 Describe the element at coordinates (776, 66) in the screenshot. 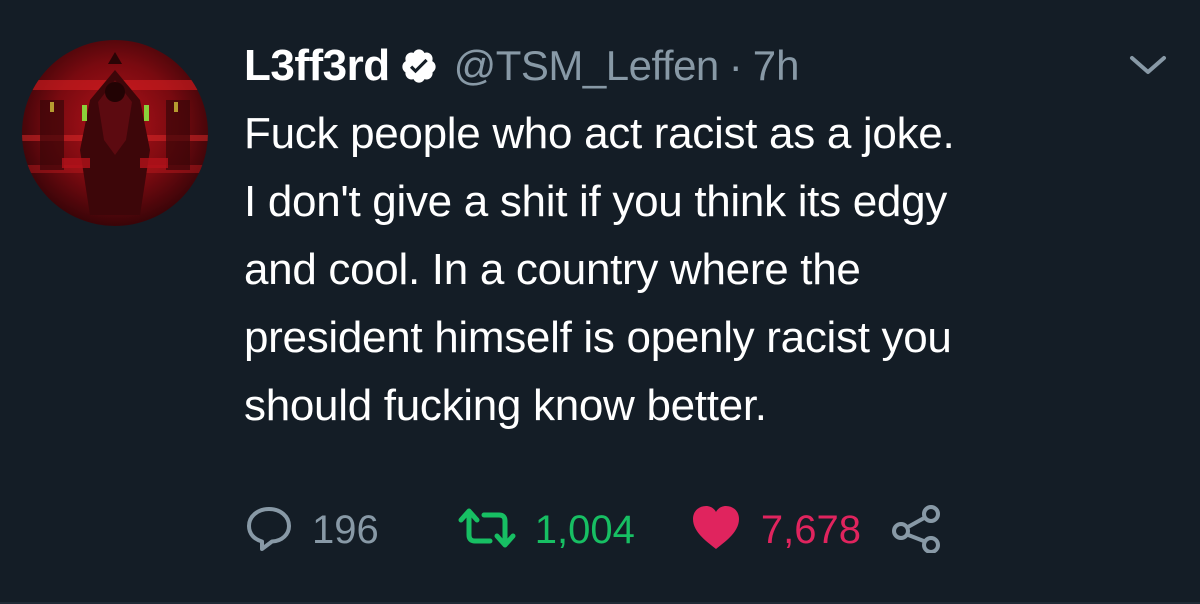

I see `timestamp: 7h` at that location.